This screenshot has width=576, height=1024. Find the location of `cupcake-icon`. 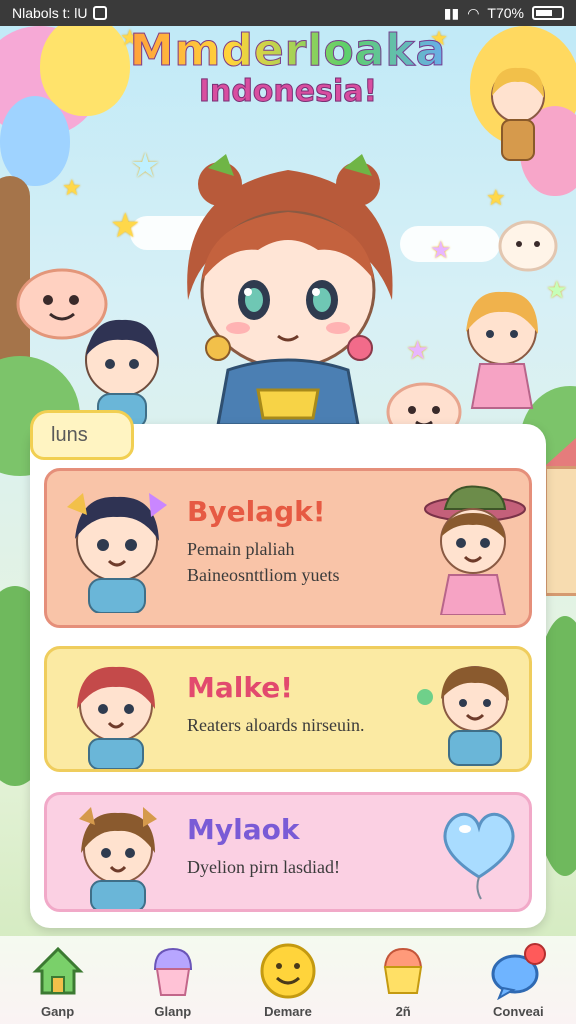

cupcake-icon is located at coordinates (173, 971).